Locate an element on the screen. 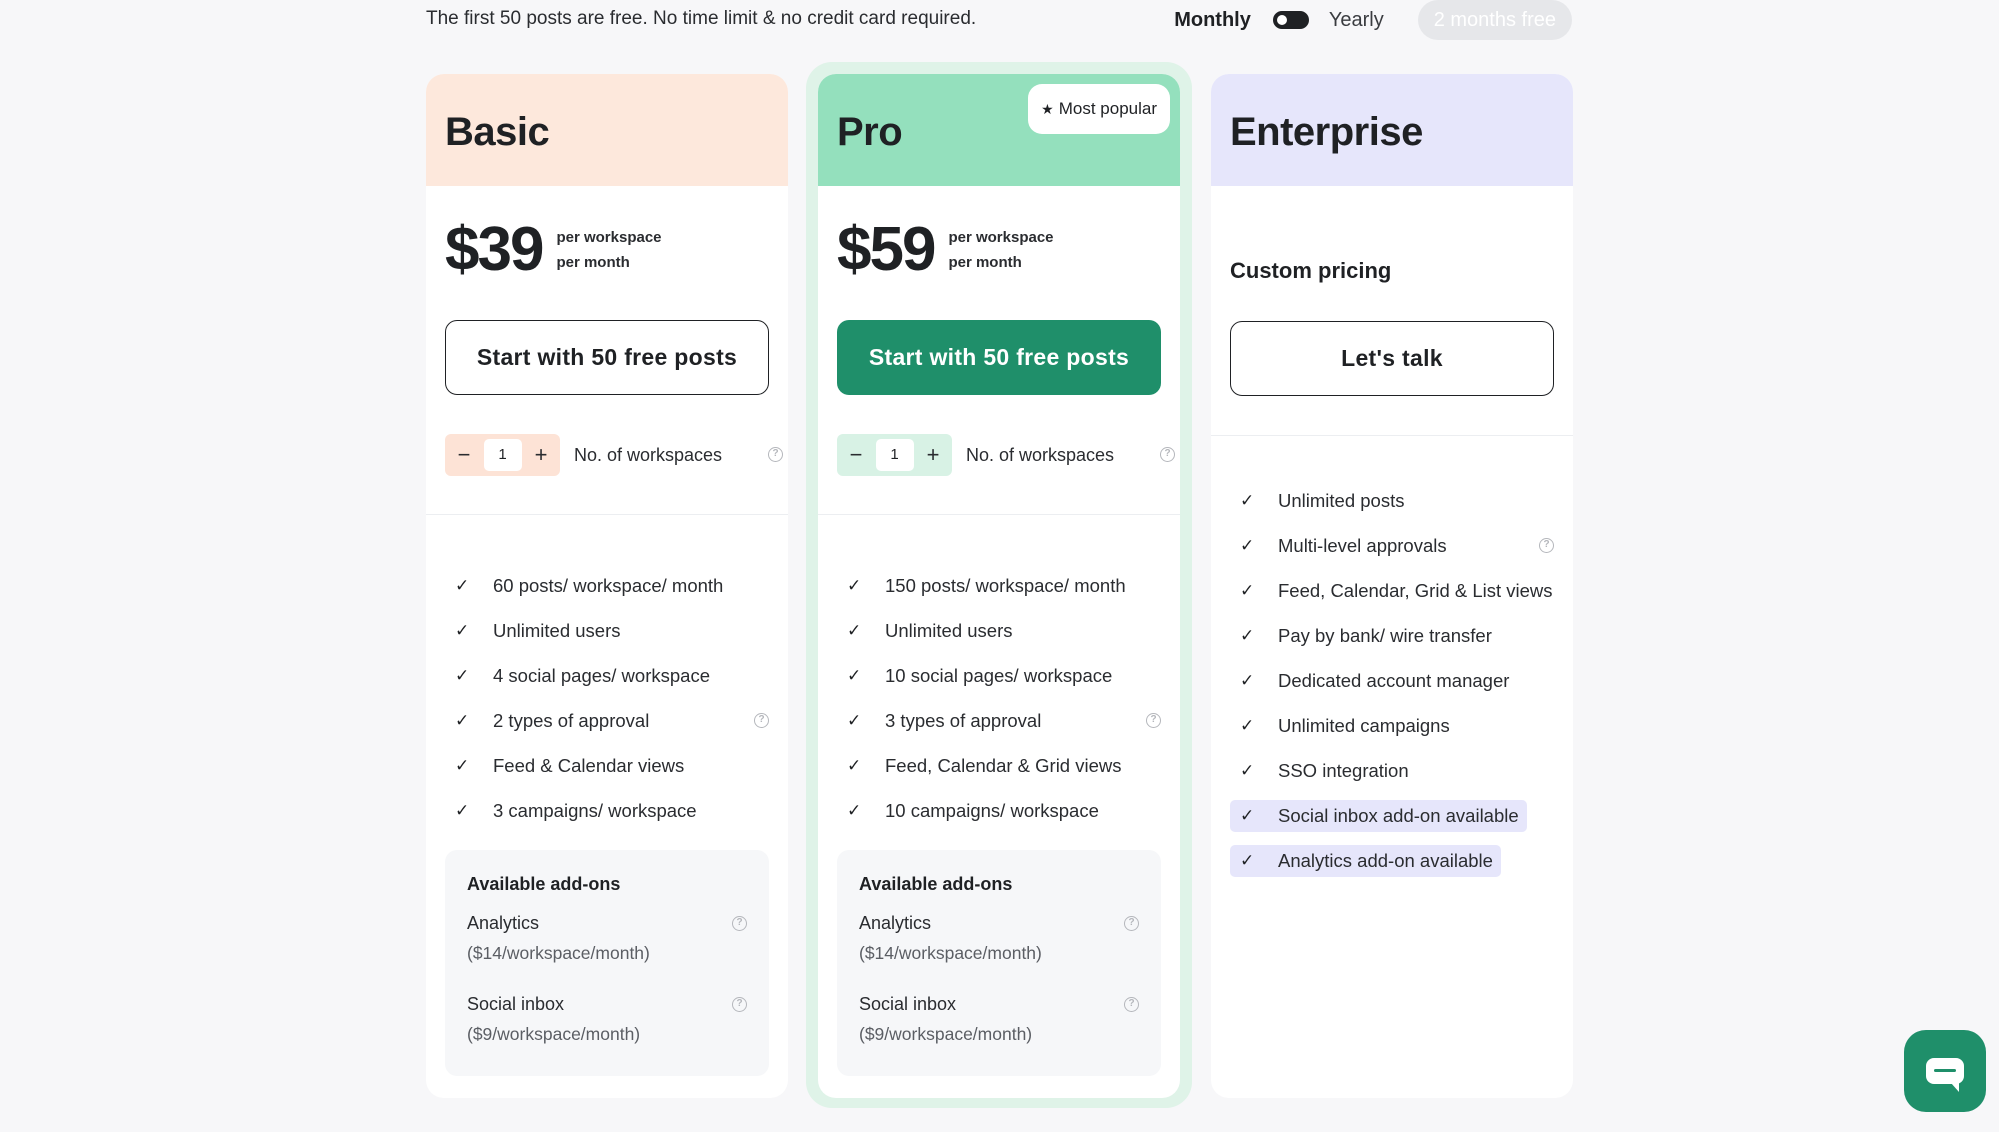  start-free-button-basic: Start with 50 free posts is located at coordinates (607, 357).